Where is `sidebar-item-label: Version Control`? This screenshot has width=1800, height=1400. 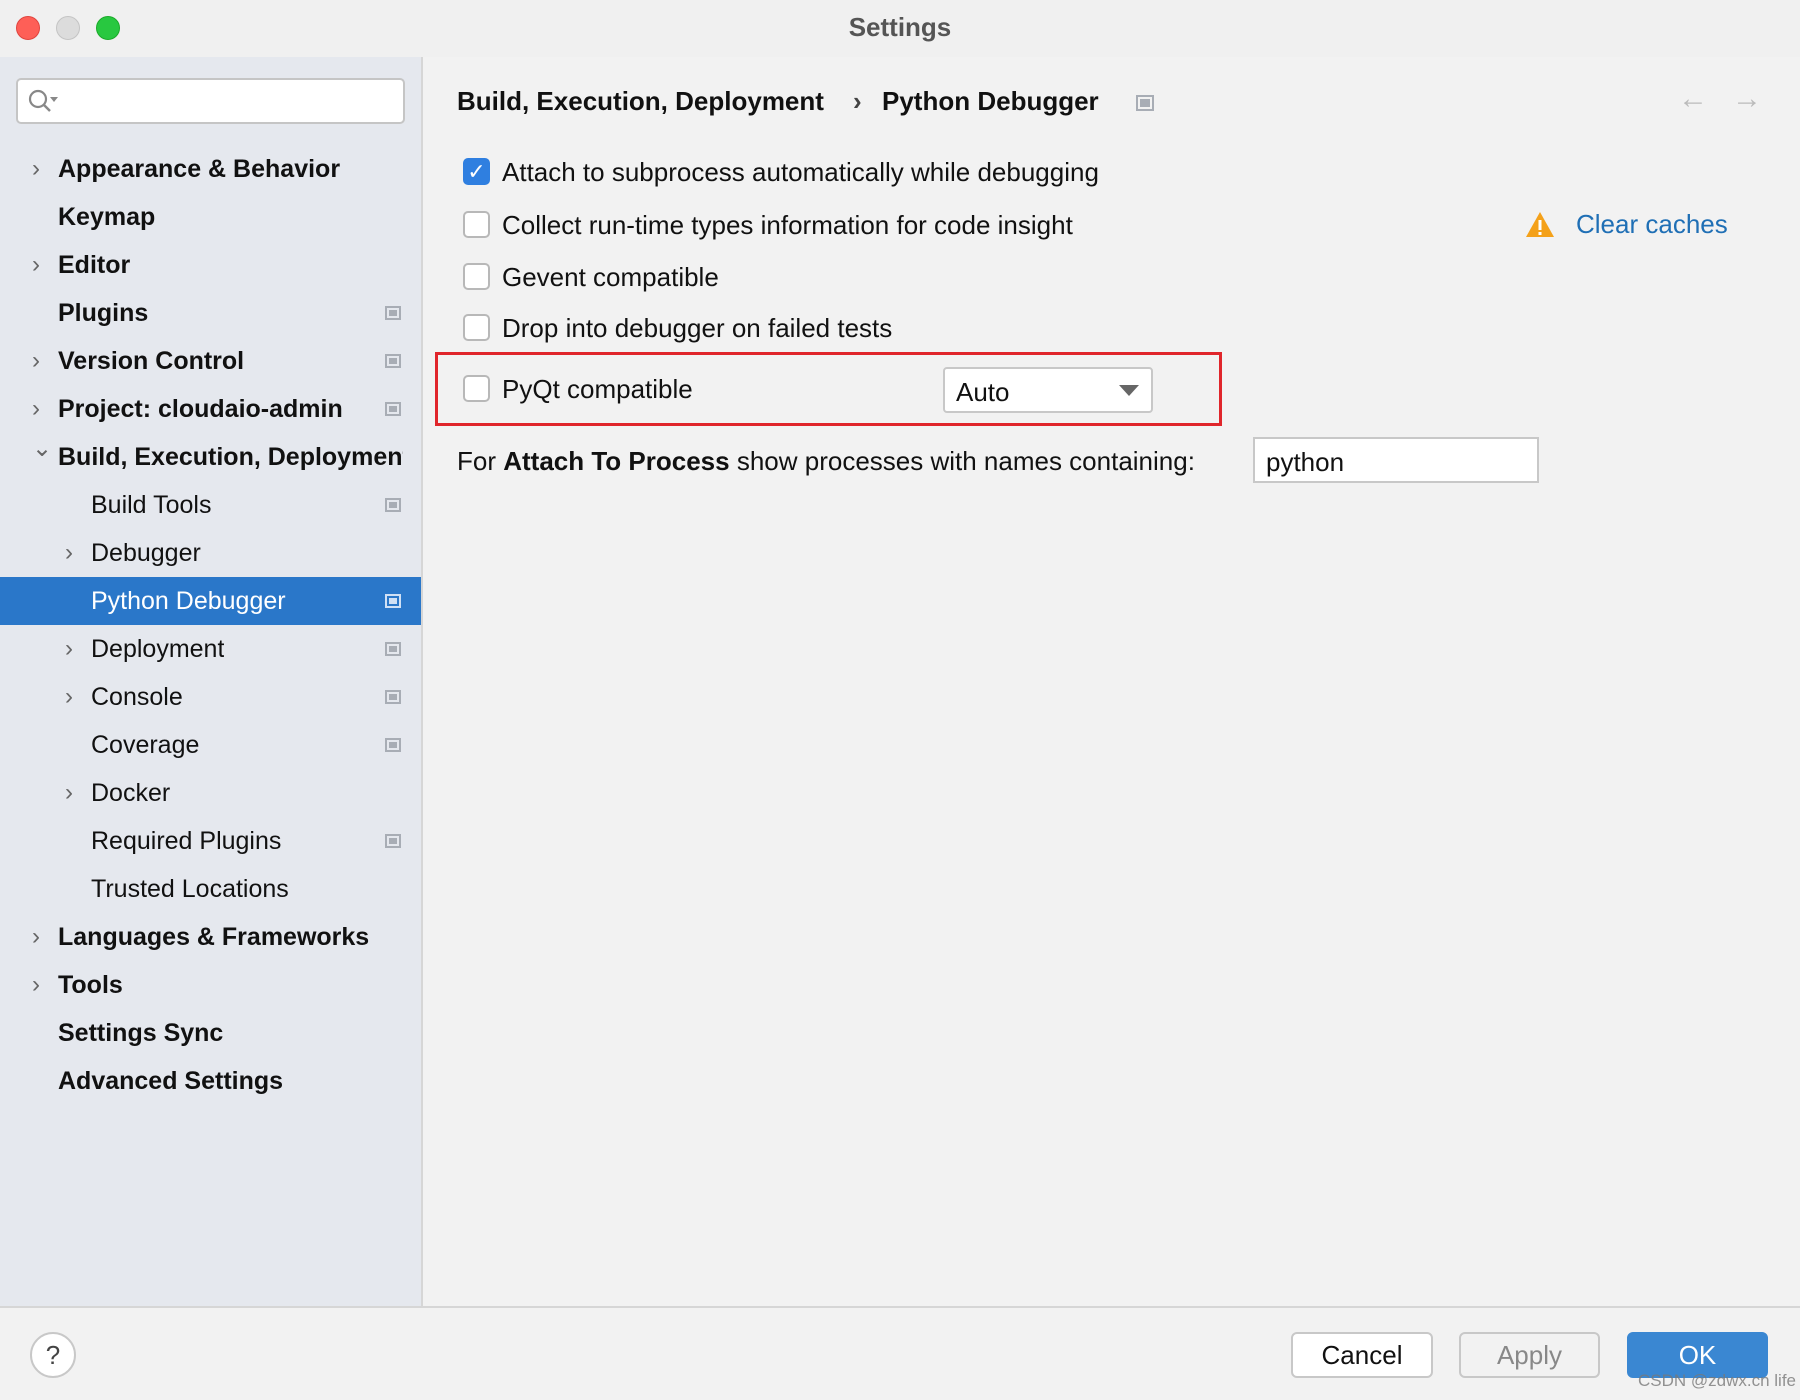
sidebar-item-label: Version Control is located at coordinates (151, 361).